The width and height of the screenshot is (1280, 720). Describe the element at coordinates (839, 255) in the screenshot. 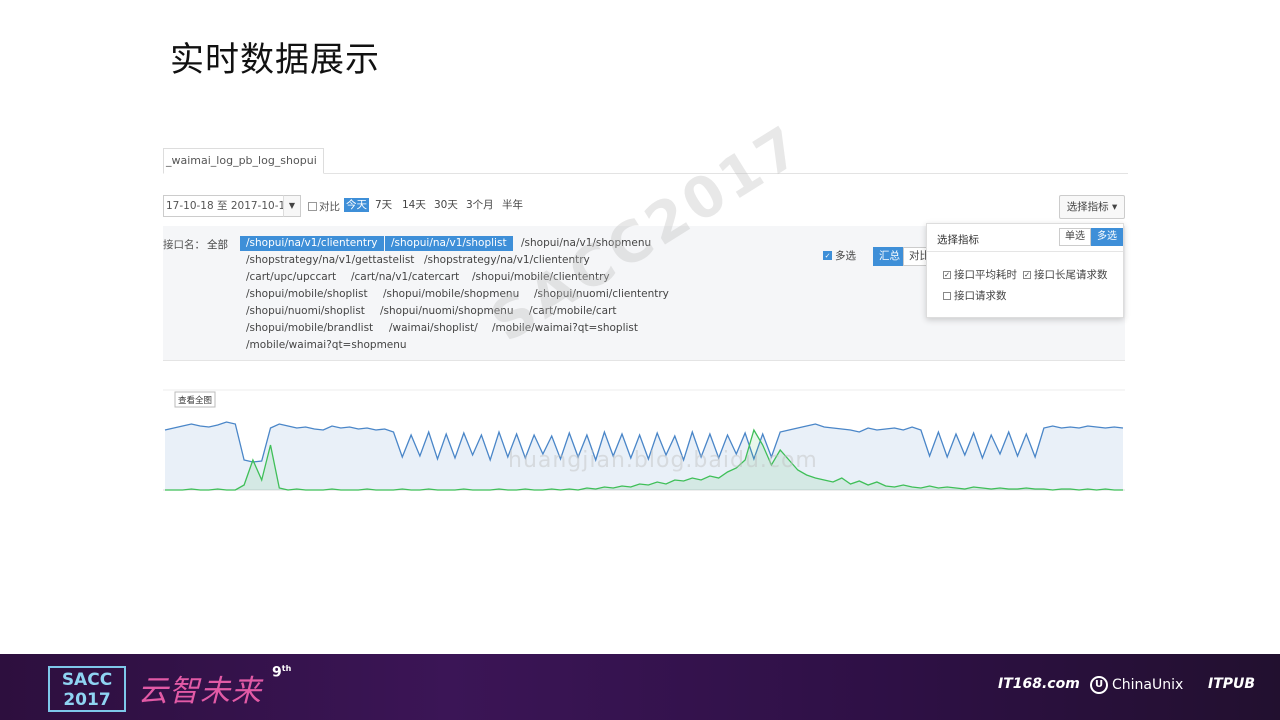

I see `multi-select-checkbox: ✓ 多选` at that location.